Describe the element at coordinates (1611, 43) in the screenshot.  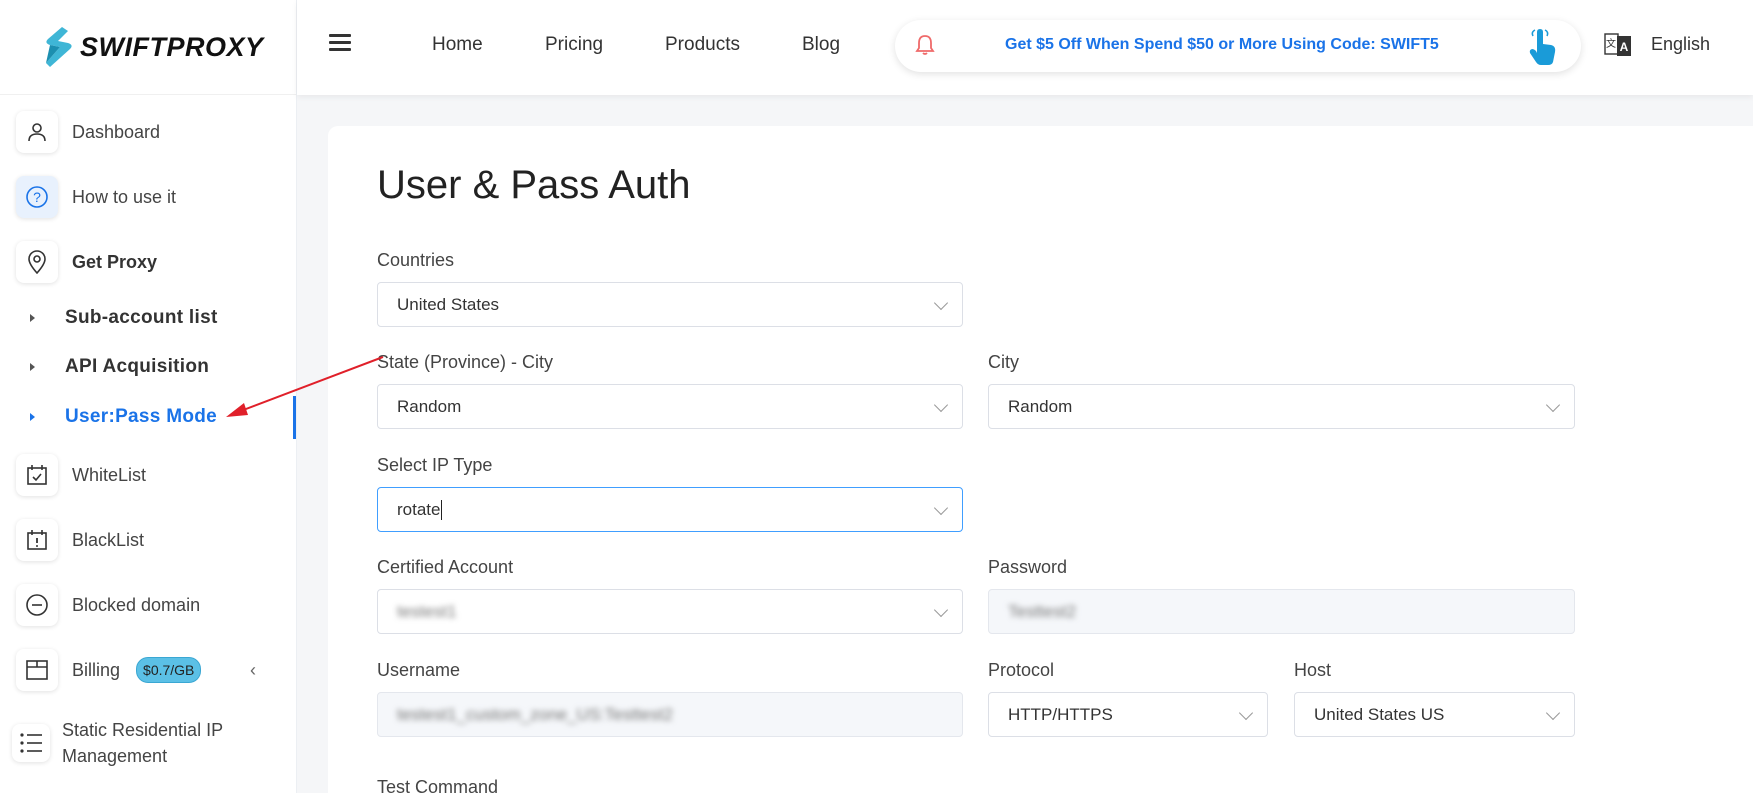
I see `svg-text: 文` at that location.